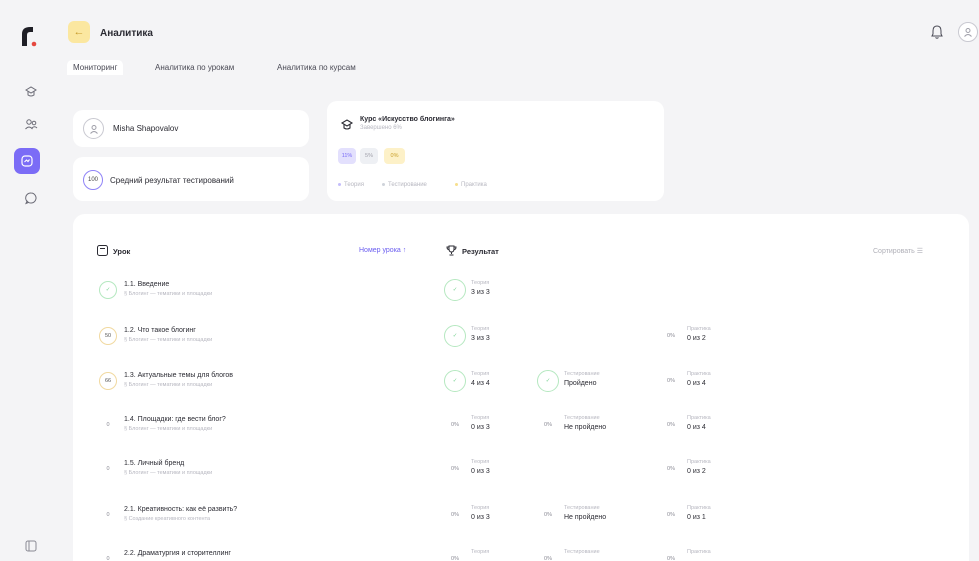  Describe the element at coordinates (696, 517) in the screenshot. I see `practice-value: 0 из 1` at that location.